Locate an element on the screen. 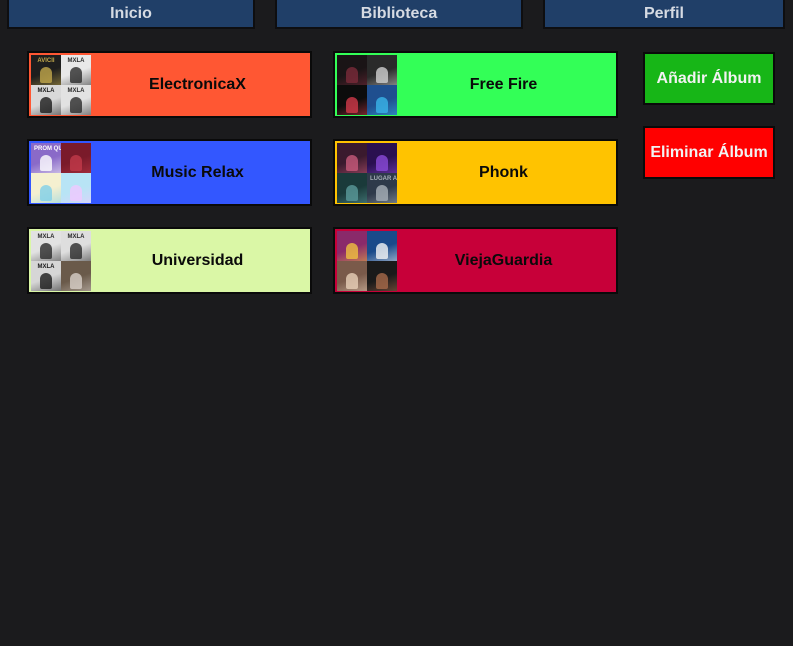 This screenshot has width=793, height=646. album-card: MXLA MXLA MXLA Universidad is located at coordinates (169, 260).